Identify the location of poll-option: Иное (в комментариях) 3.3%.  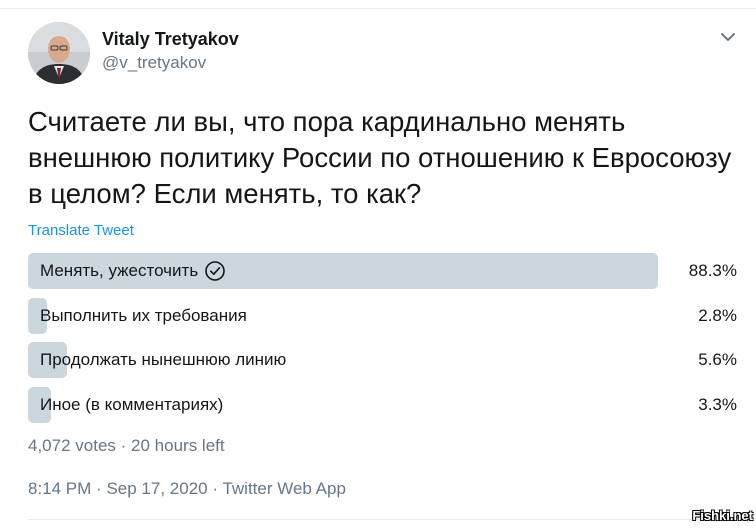
(385, 405).